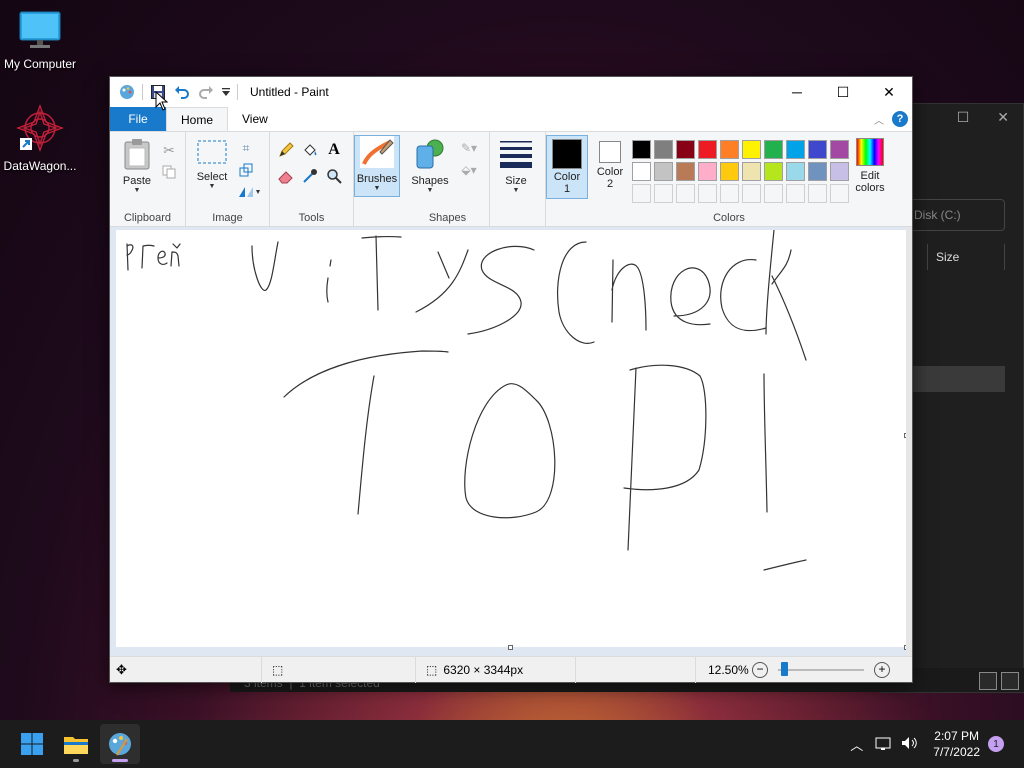 The height and width of the screenshot is (768, 1024). Describe the element at coordinates (430, 154) in the screenshot. I see `shapes-icon` at that location.